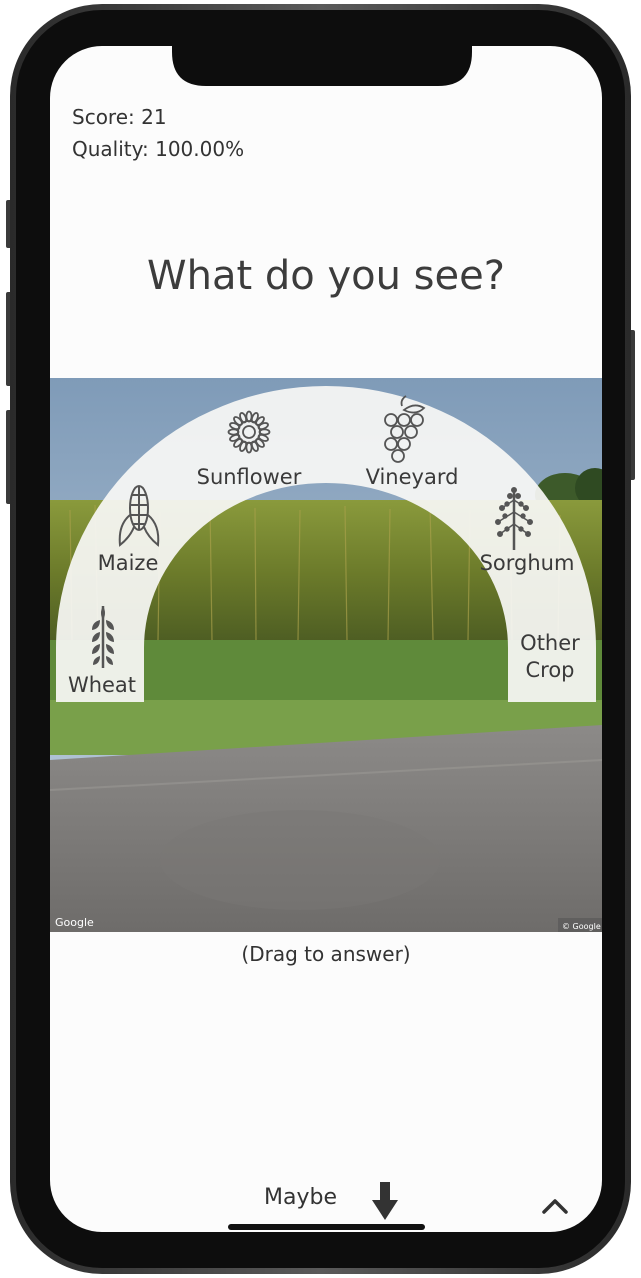  What do you see at coordinates (158, 149) in the screenshot?
I see `quality-text: Quality: 100.00%` at bounding box center [158, 149].